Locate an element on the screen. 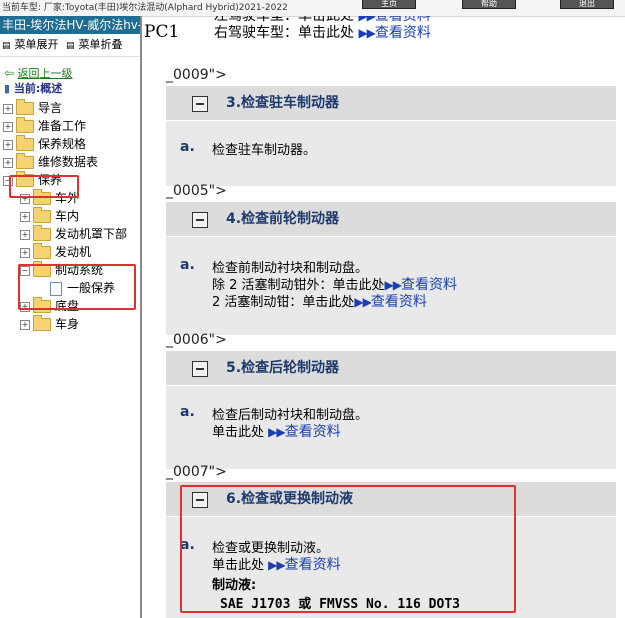  right-drive-link: 查看资料 is located at coordinates (403, 33).